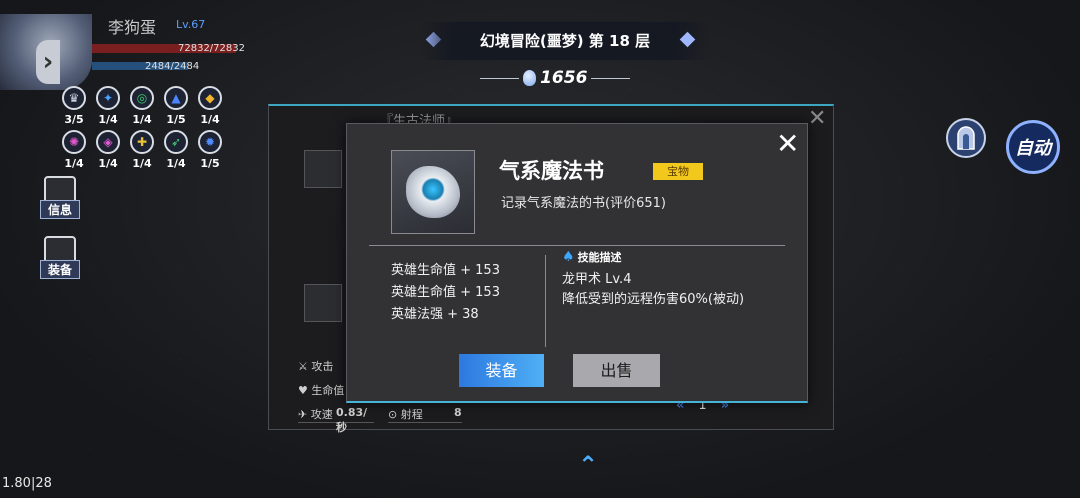  I want to click on magic-book-icon, so click(433, 192).